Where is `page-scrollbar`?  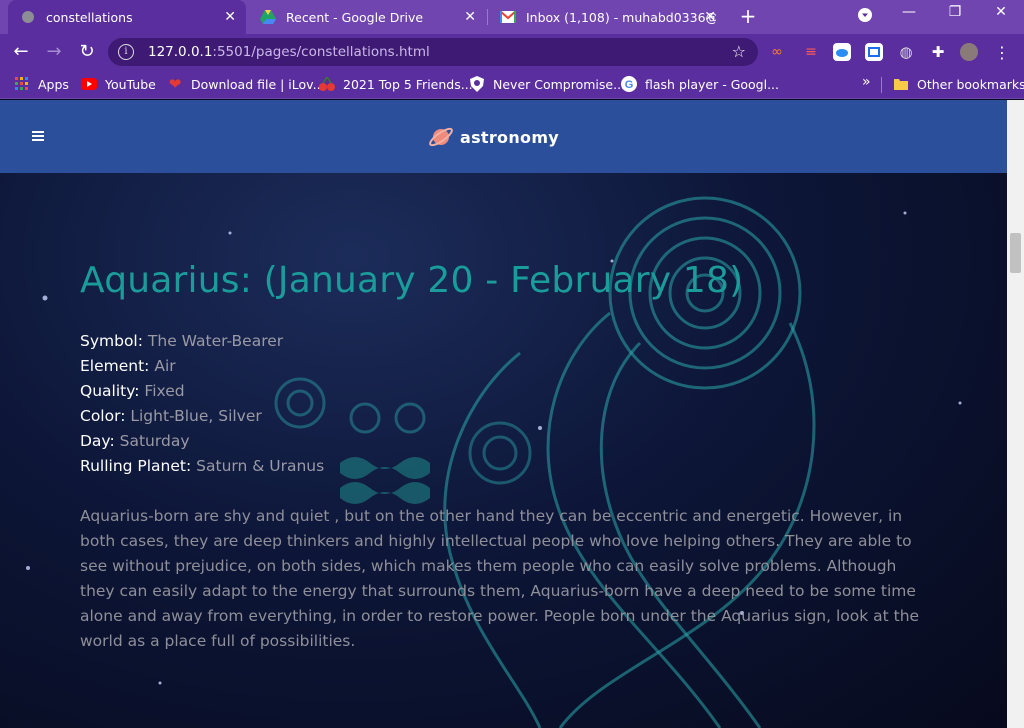 page-scrollbar is located at coordinates (1015, 414).